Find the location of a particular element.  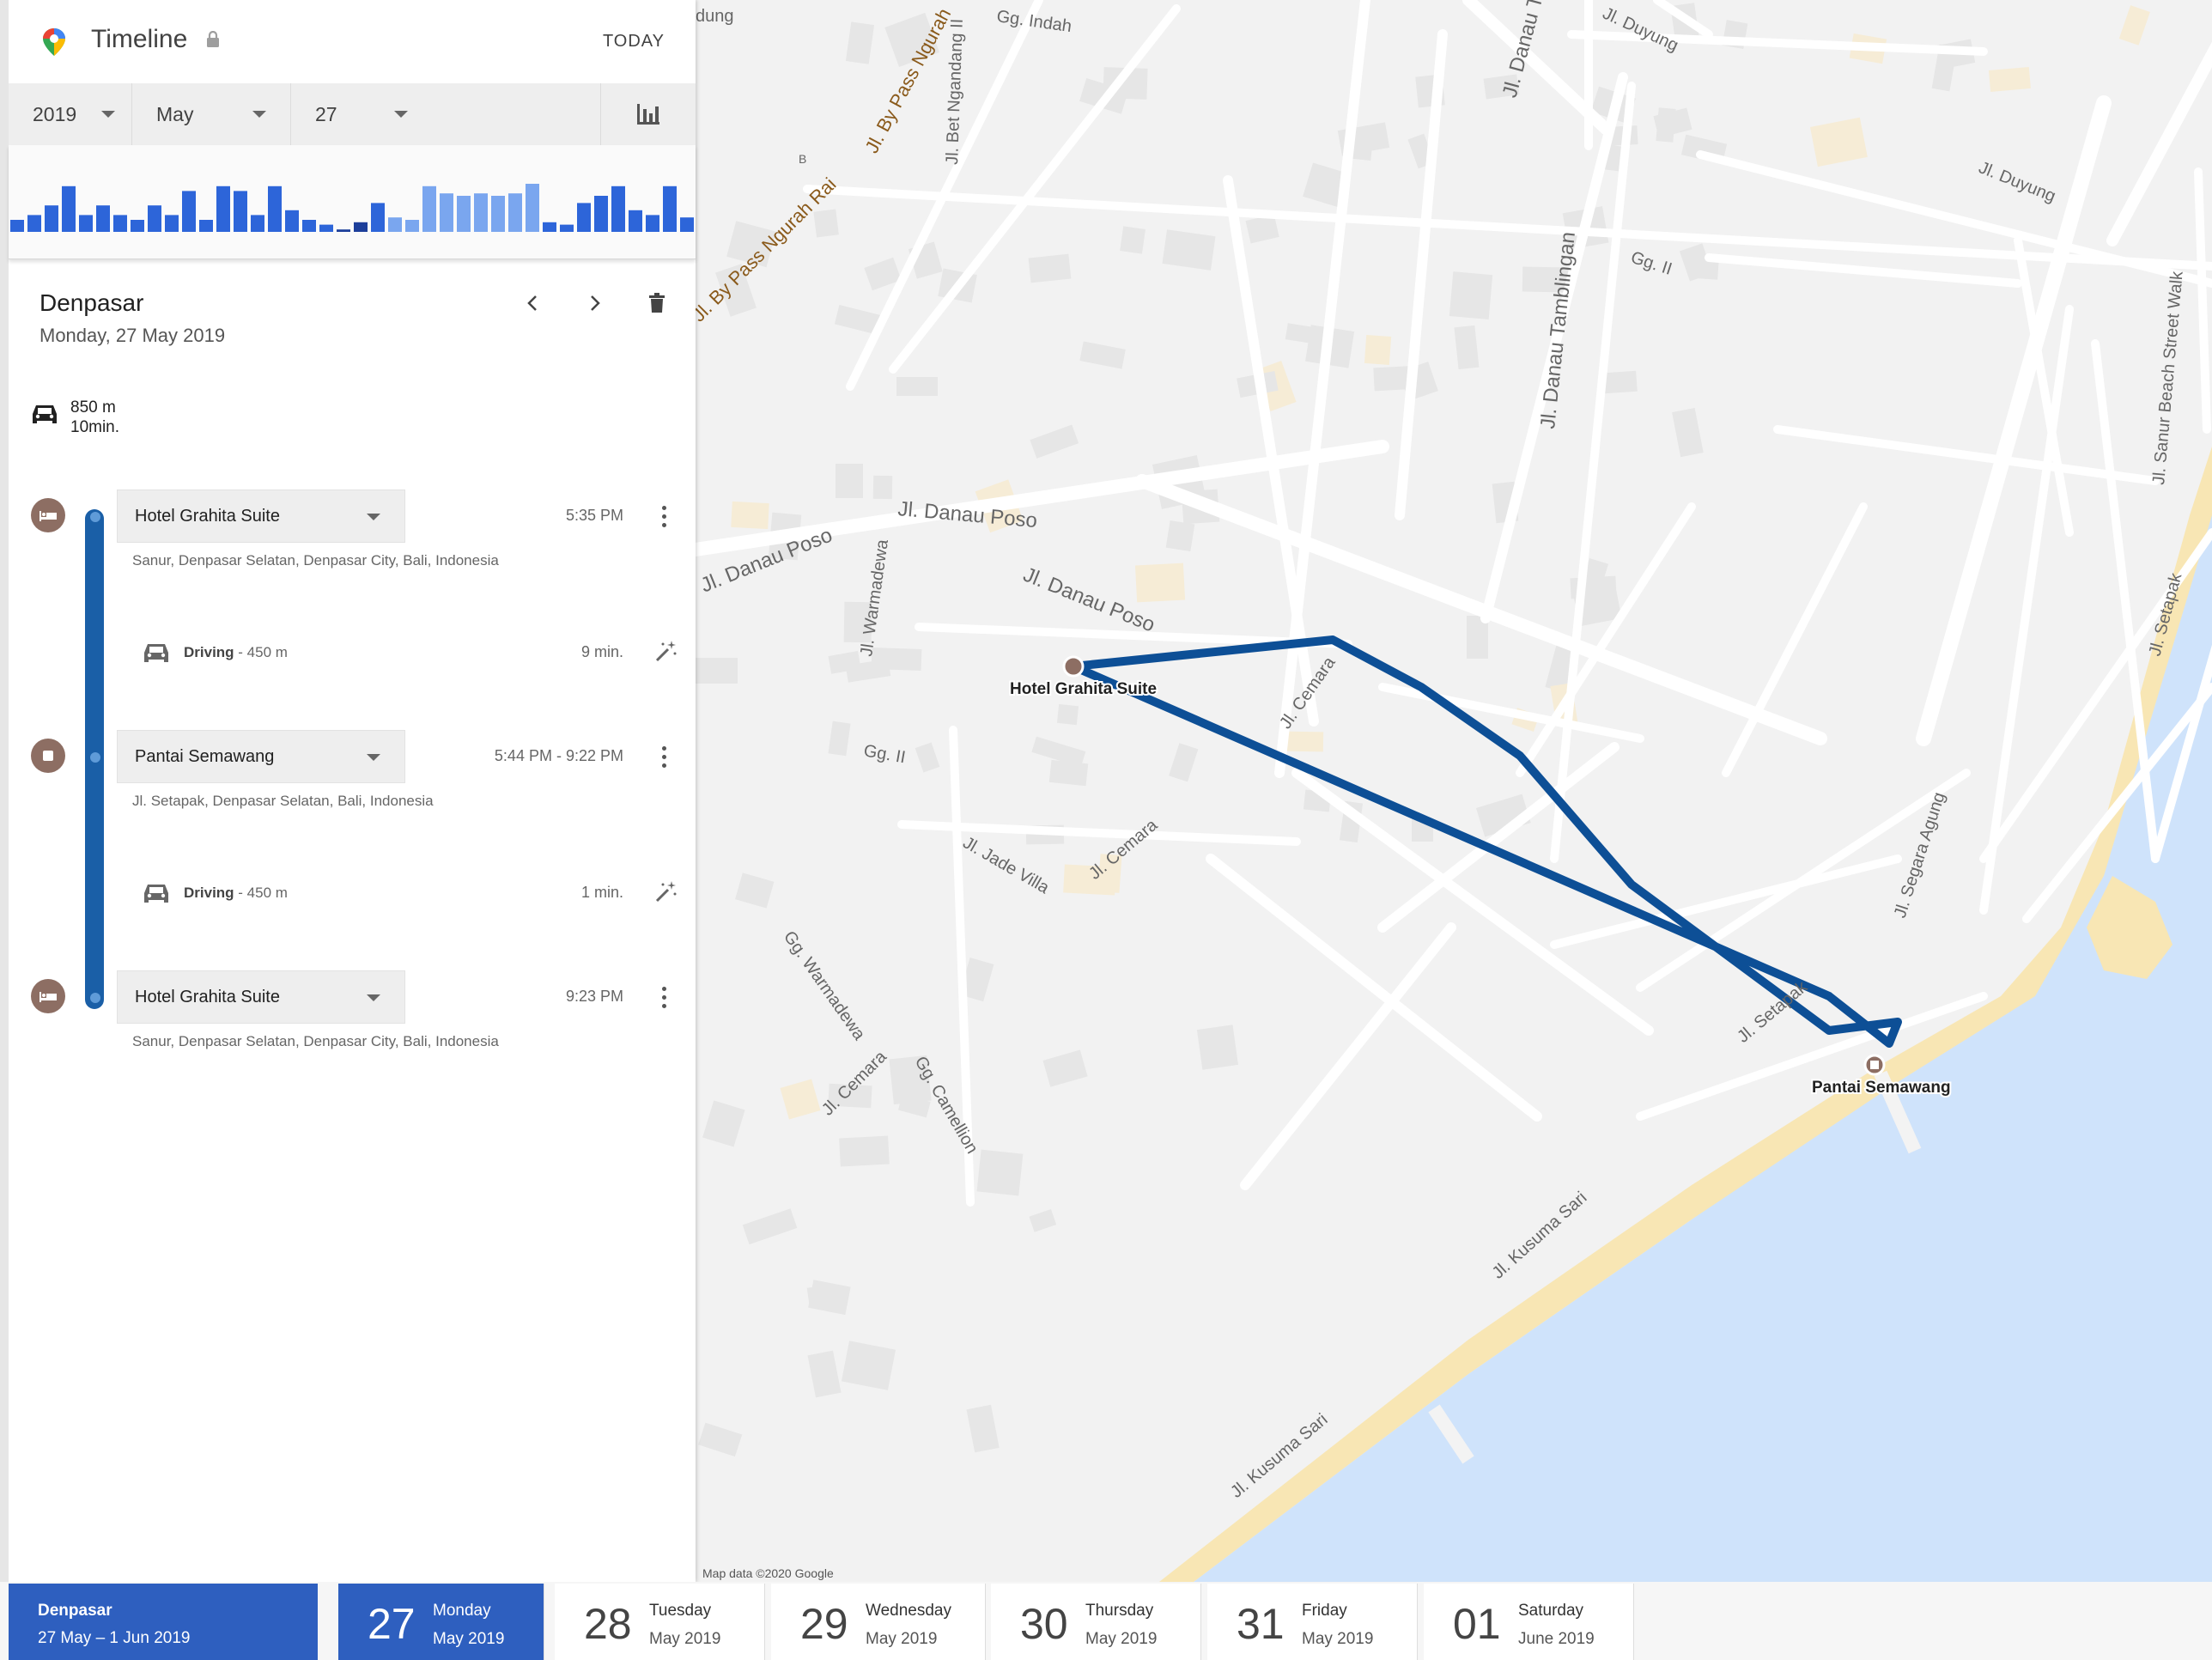

google-maps-logo-icon is located at coordinates (54, 42).